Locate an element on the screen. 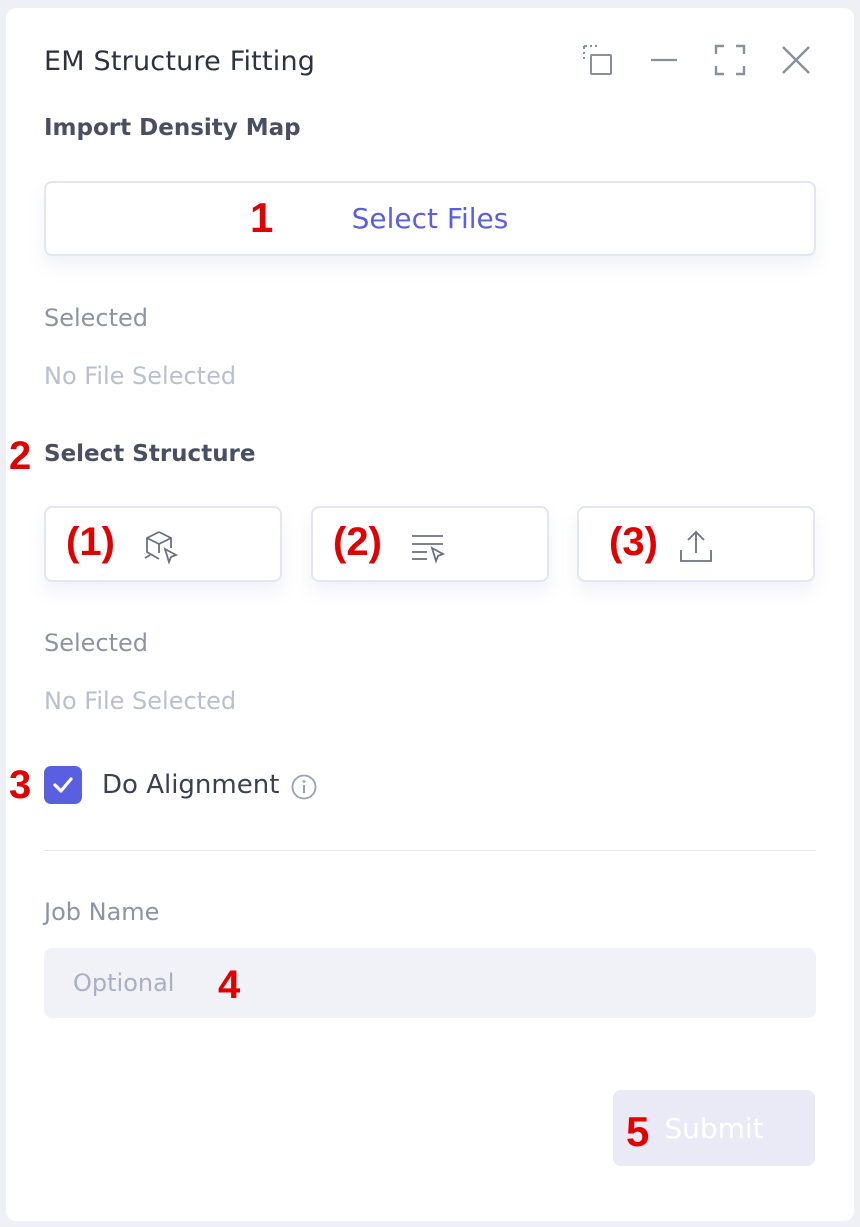  structure-from-list-button: (2) is located at coordinates (430, 544).